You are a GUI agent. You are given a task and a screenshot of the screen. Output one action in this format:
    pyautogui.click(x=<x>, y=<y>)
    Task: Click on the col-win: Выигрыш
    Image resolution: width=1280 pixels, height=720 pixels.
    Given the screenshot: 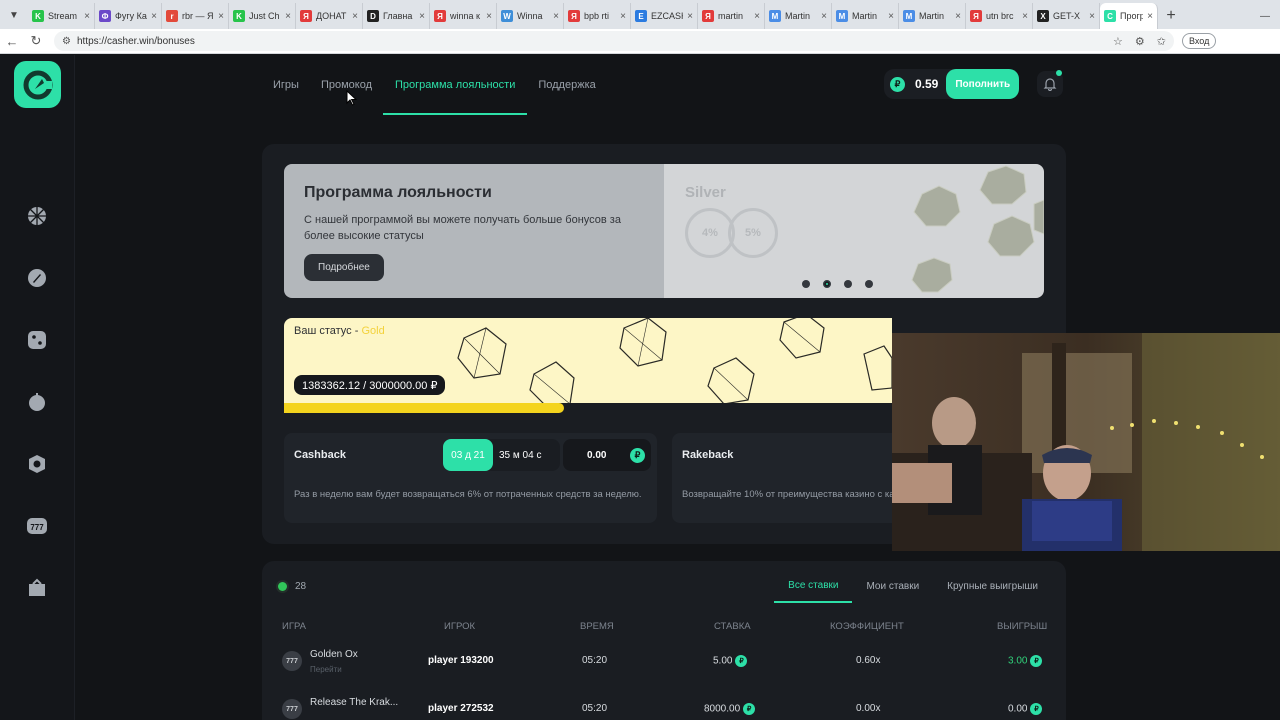 What is the action you would take?
    pyautogui.click(x=1022, y=626)
    